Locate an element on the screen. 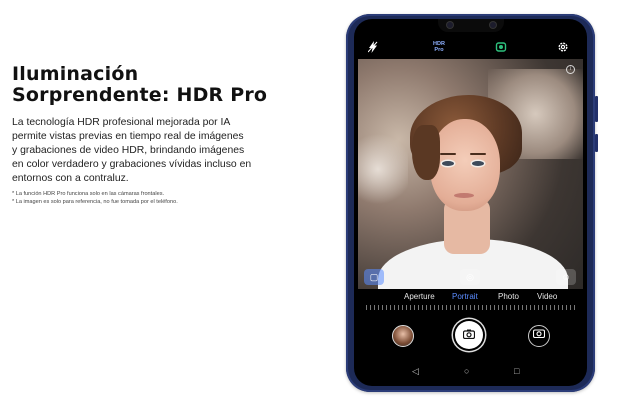 This screenshot has width=622, height=402. shutter-button is located at coordinates (469, 335).